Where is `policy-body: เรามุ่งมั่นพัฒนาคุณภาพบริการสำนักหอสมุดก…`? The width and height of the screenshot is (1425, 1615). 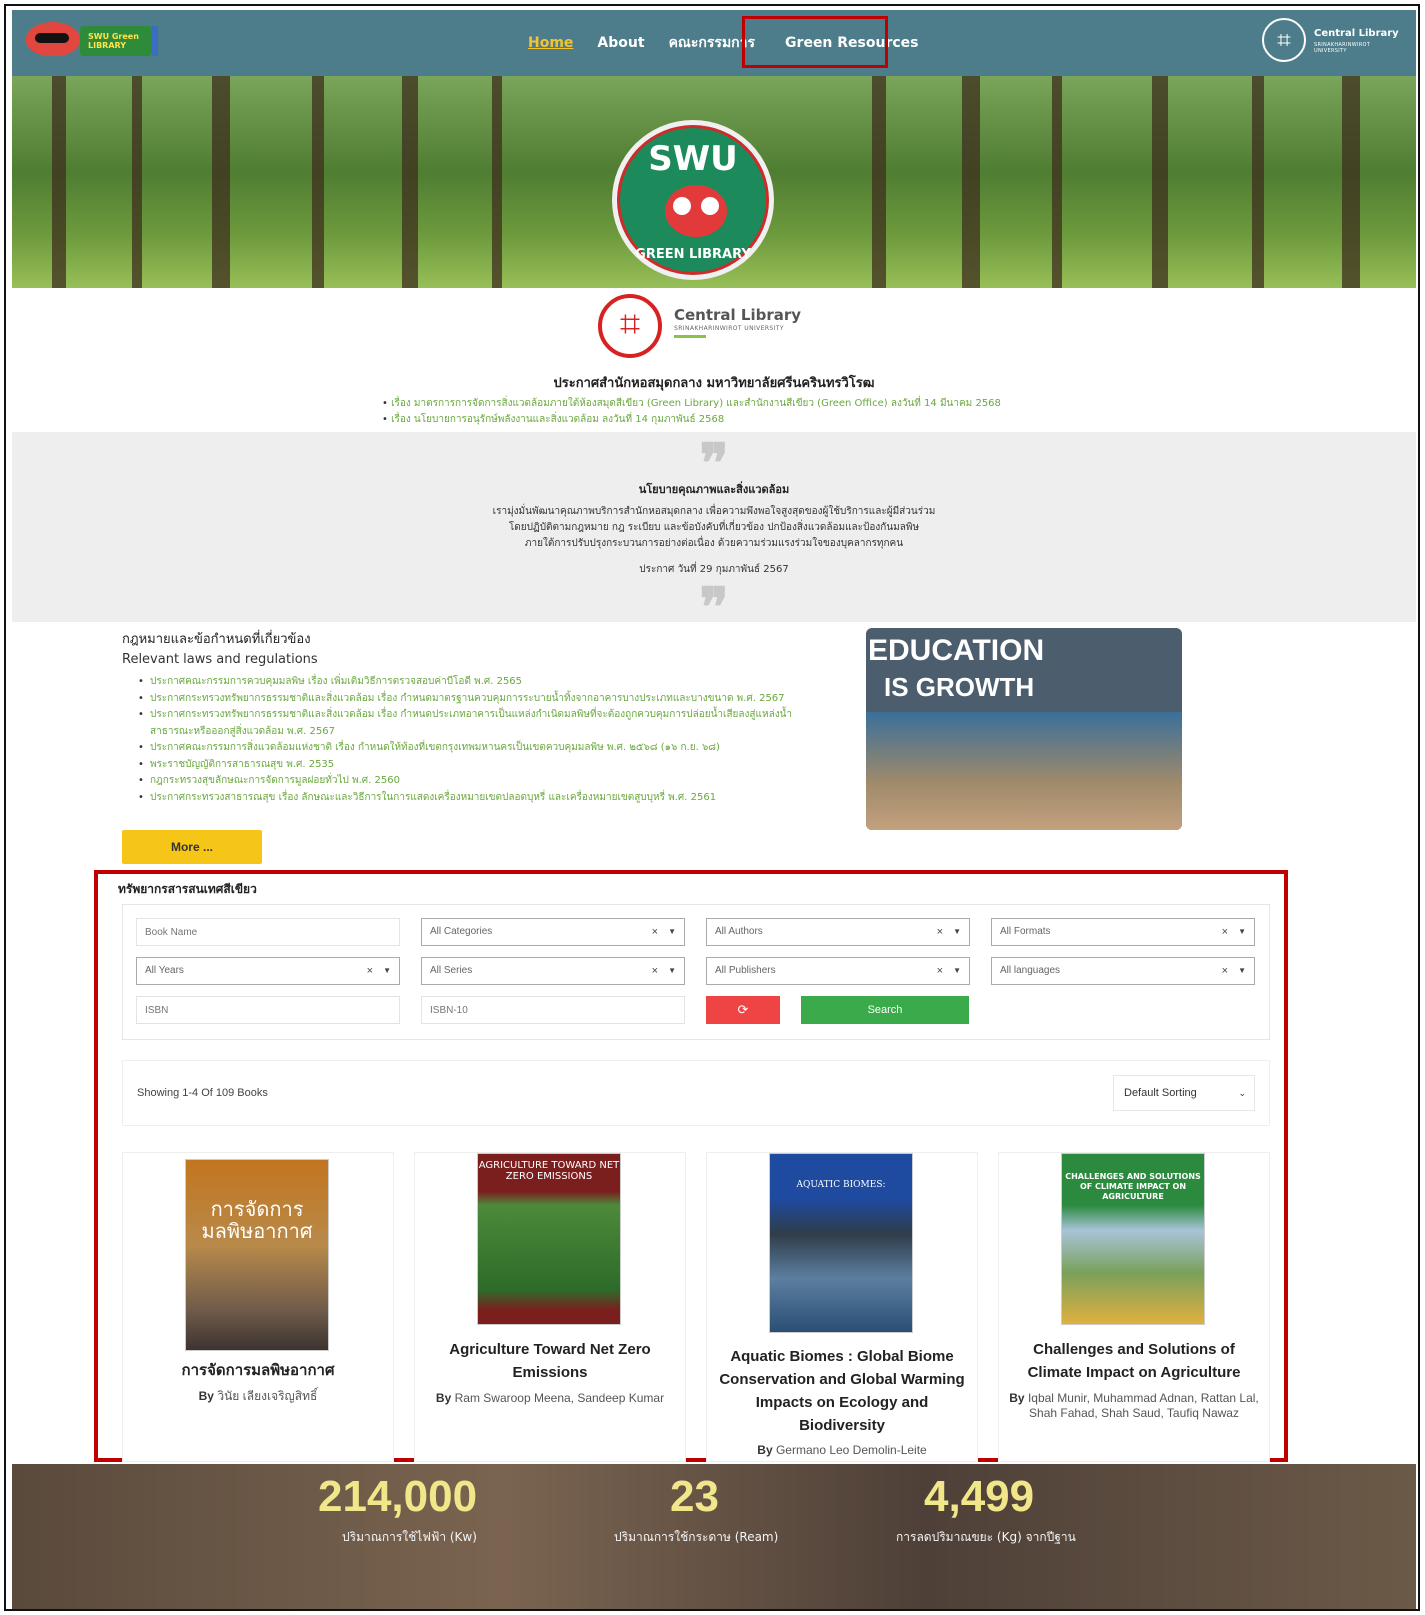 policy-body: เรามุ่งมั่นพัฒนาคุณภาพบริการสำนักหอสมุดก… is located at coordinates (714, 528).